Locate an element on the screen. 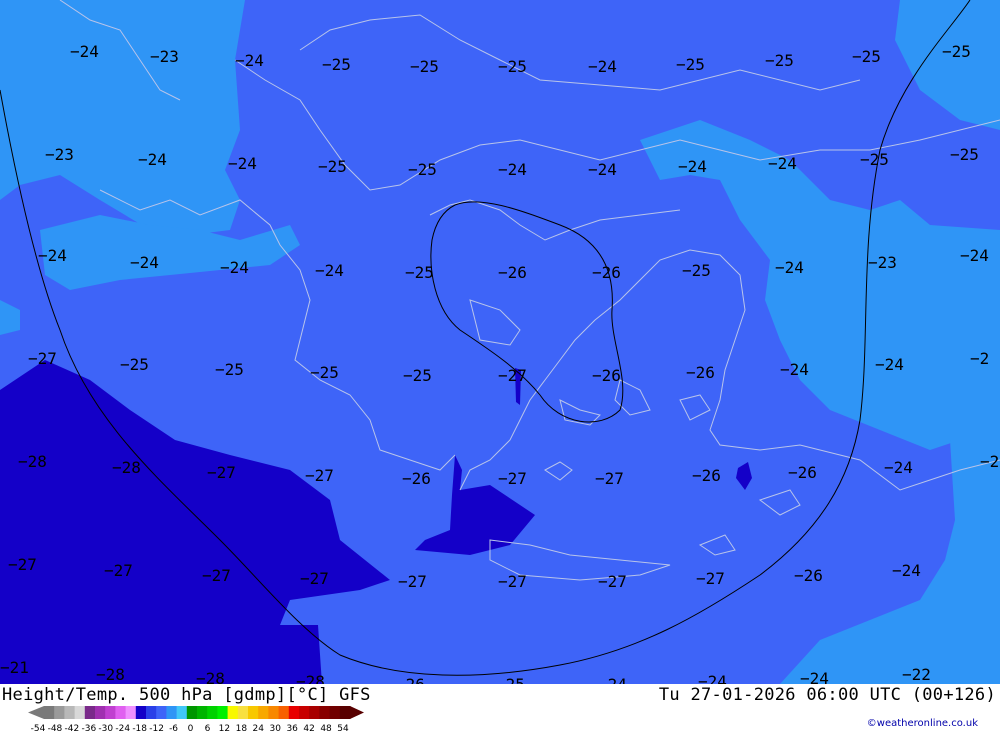 This screenshot has height=733, width=1000. scale-tick-label: -54 is located at coordinates (38, 728).